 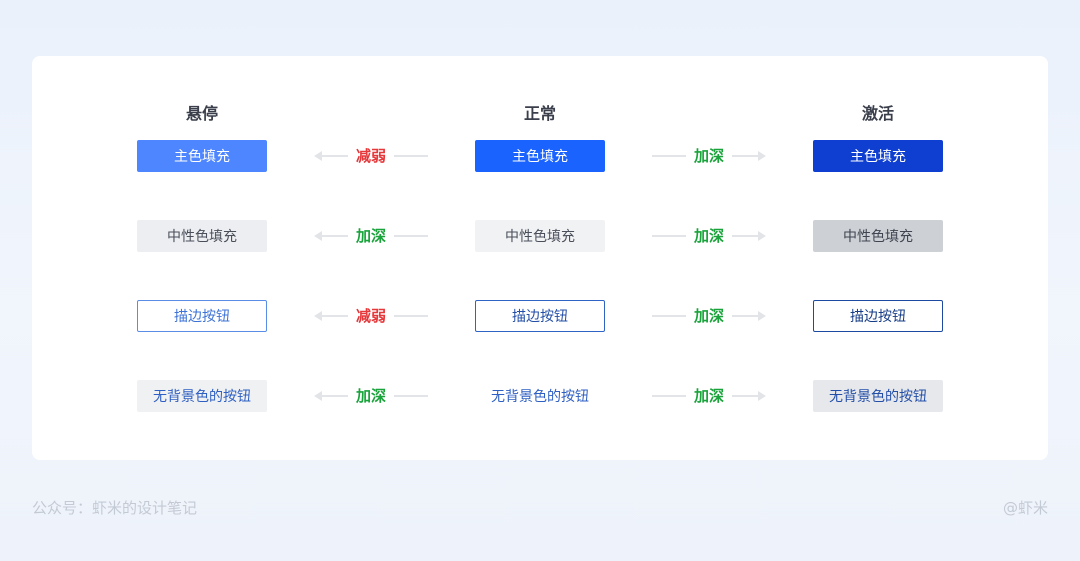 I want to click on primary-fill-button-active: 主色填充, so click(x=878, y=156).